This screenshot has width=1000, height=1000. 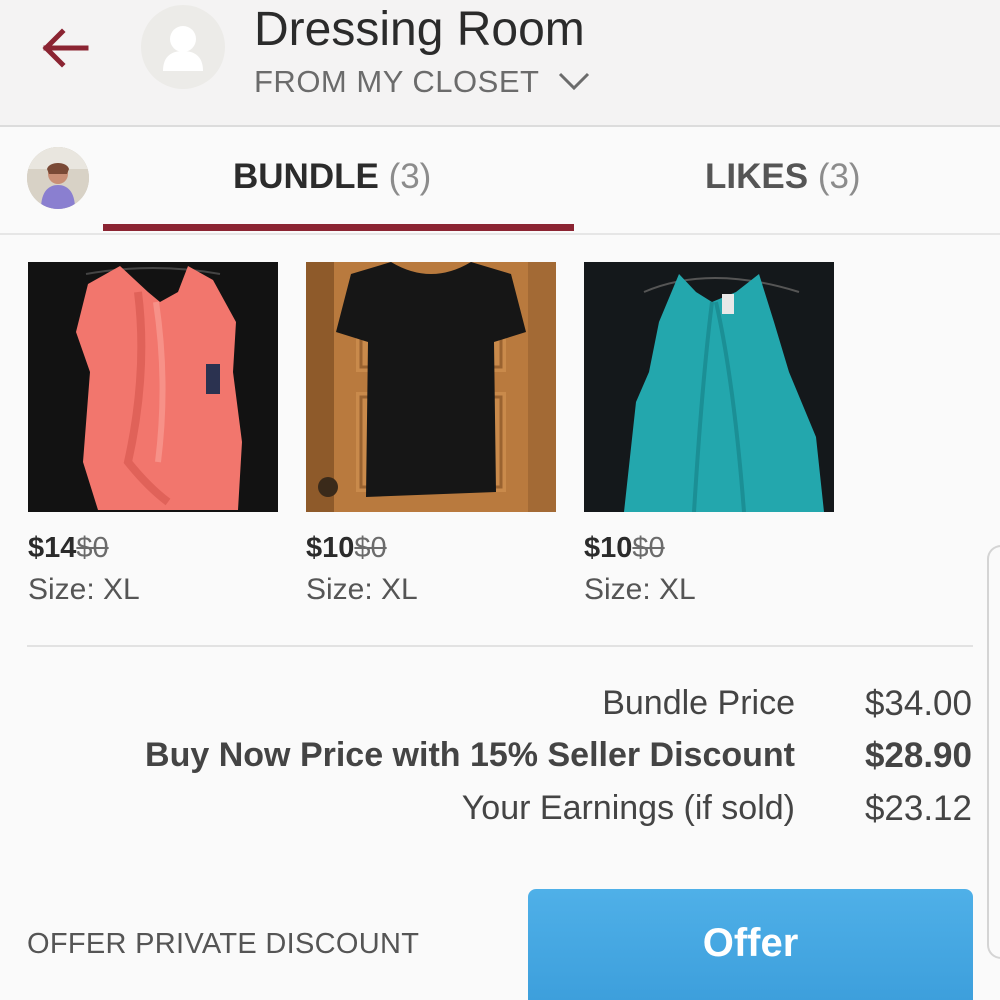 What do you see at coordinates (223, 944) in the screenshot?
I see `offer-private-discount-button: OFFER PRIVATE DISCOUNT` at bounding box center [223, 944].